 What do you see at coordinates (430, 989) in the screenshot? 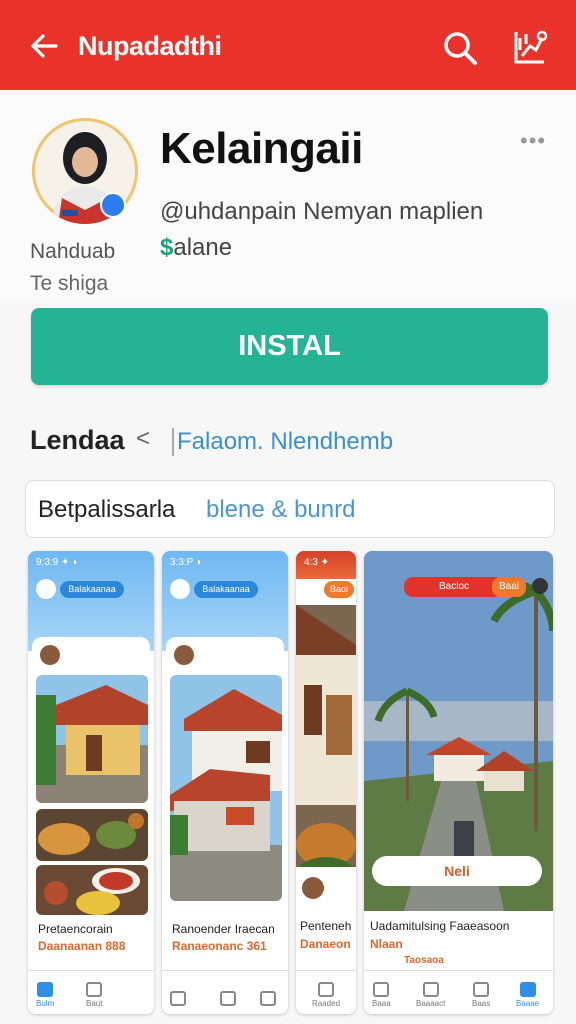
I see `shield-icon` at bounding box center [430, 989].